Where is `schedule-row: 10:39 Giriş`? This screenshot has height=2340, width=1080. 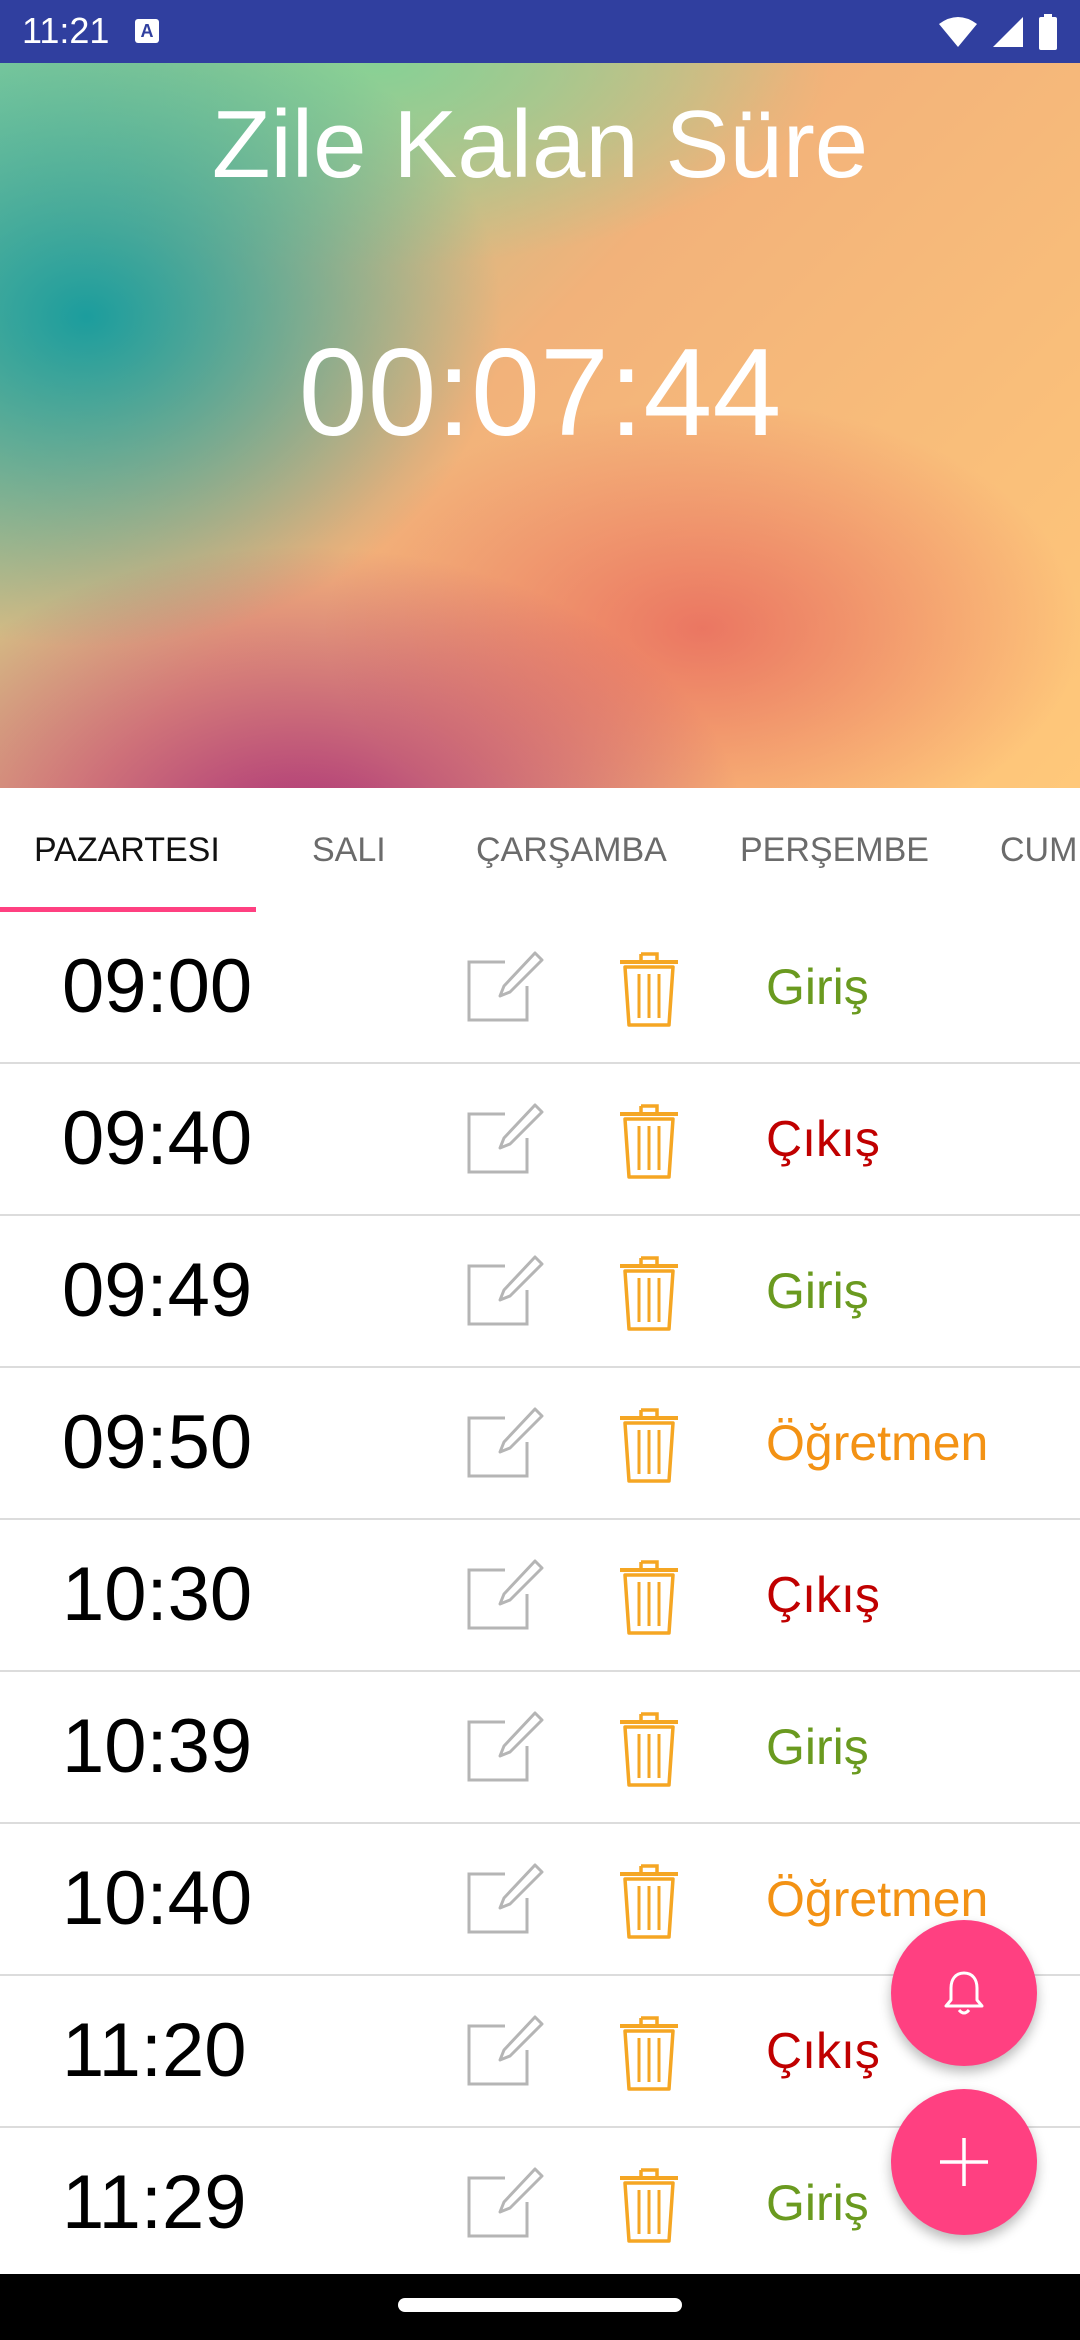
schedule-row: 10:39 Giriş is located at coordinates (540, 1748).